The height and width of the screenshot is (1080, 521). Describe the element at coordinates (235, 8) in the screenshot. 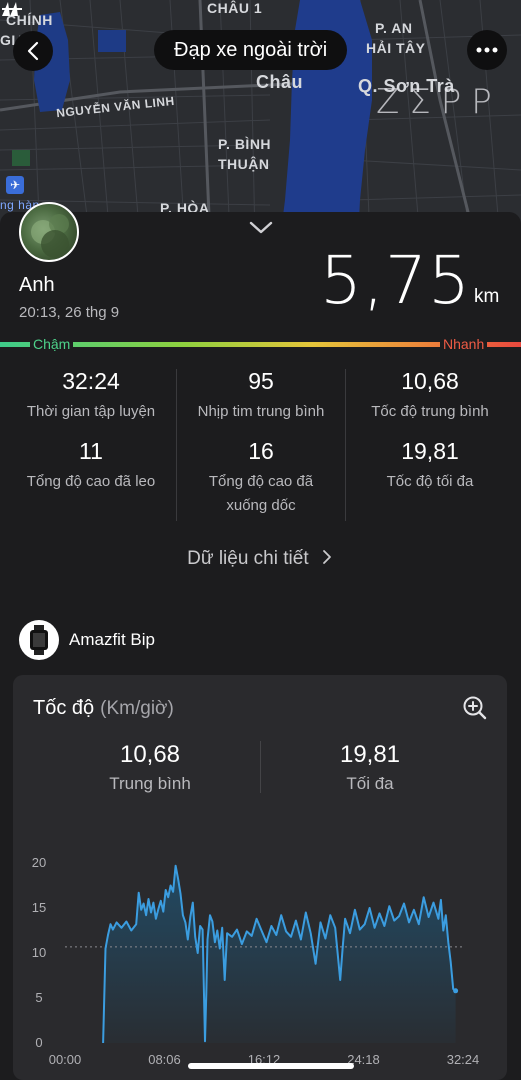

I see `map-label-chau1: CHÂU 1` at that location.